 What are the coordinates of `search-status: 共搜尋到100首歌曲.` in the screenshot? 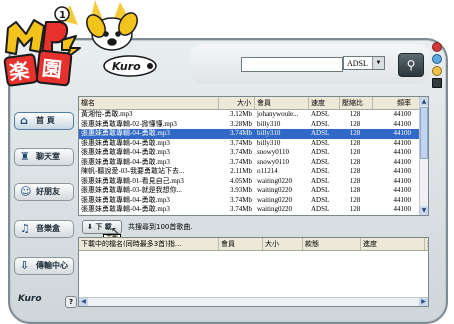 It's located at (160, 227).